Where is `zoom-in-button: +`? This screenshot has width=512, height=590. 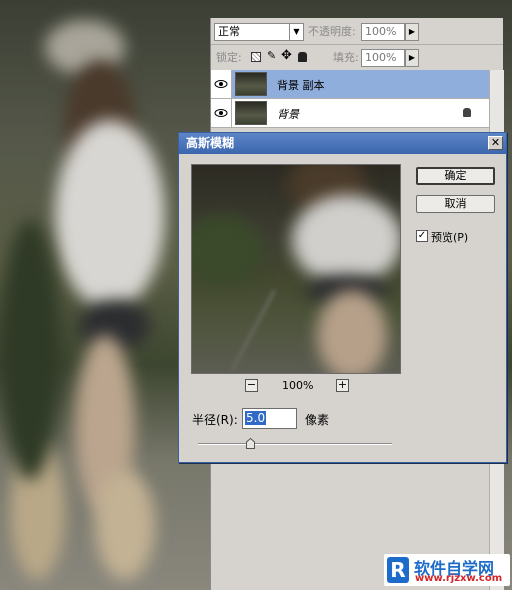
zoom-in-button: + is located at coordinates (342, 385).